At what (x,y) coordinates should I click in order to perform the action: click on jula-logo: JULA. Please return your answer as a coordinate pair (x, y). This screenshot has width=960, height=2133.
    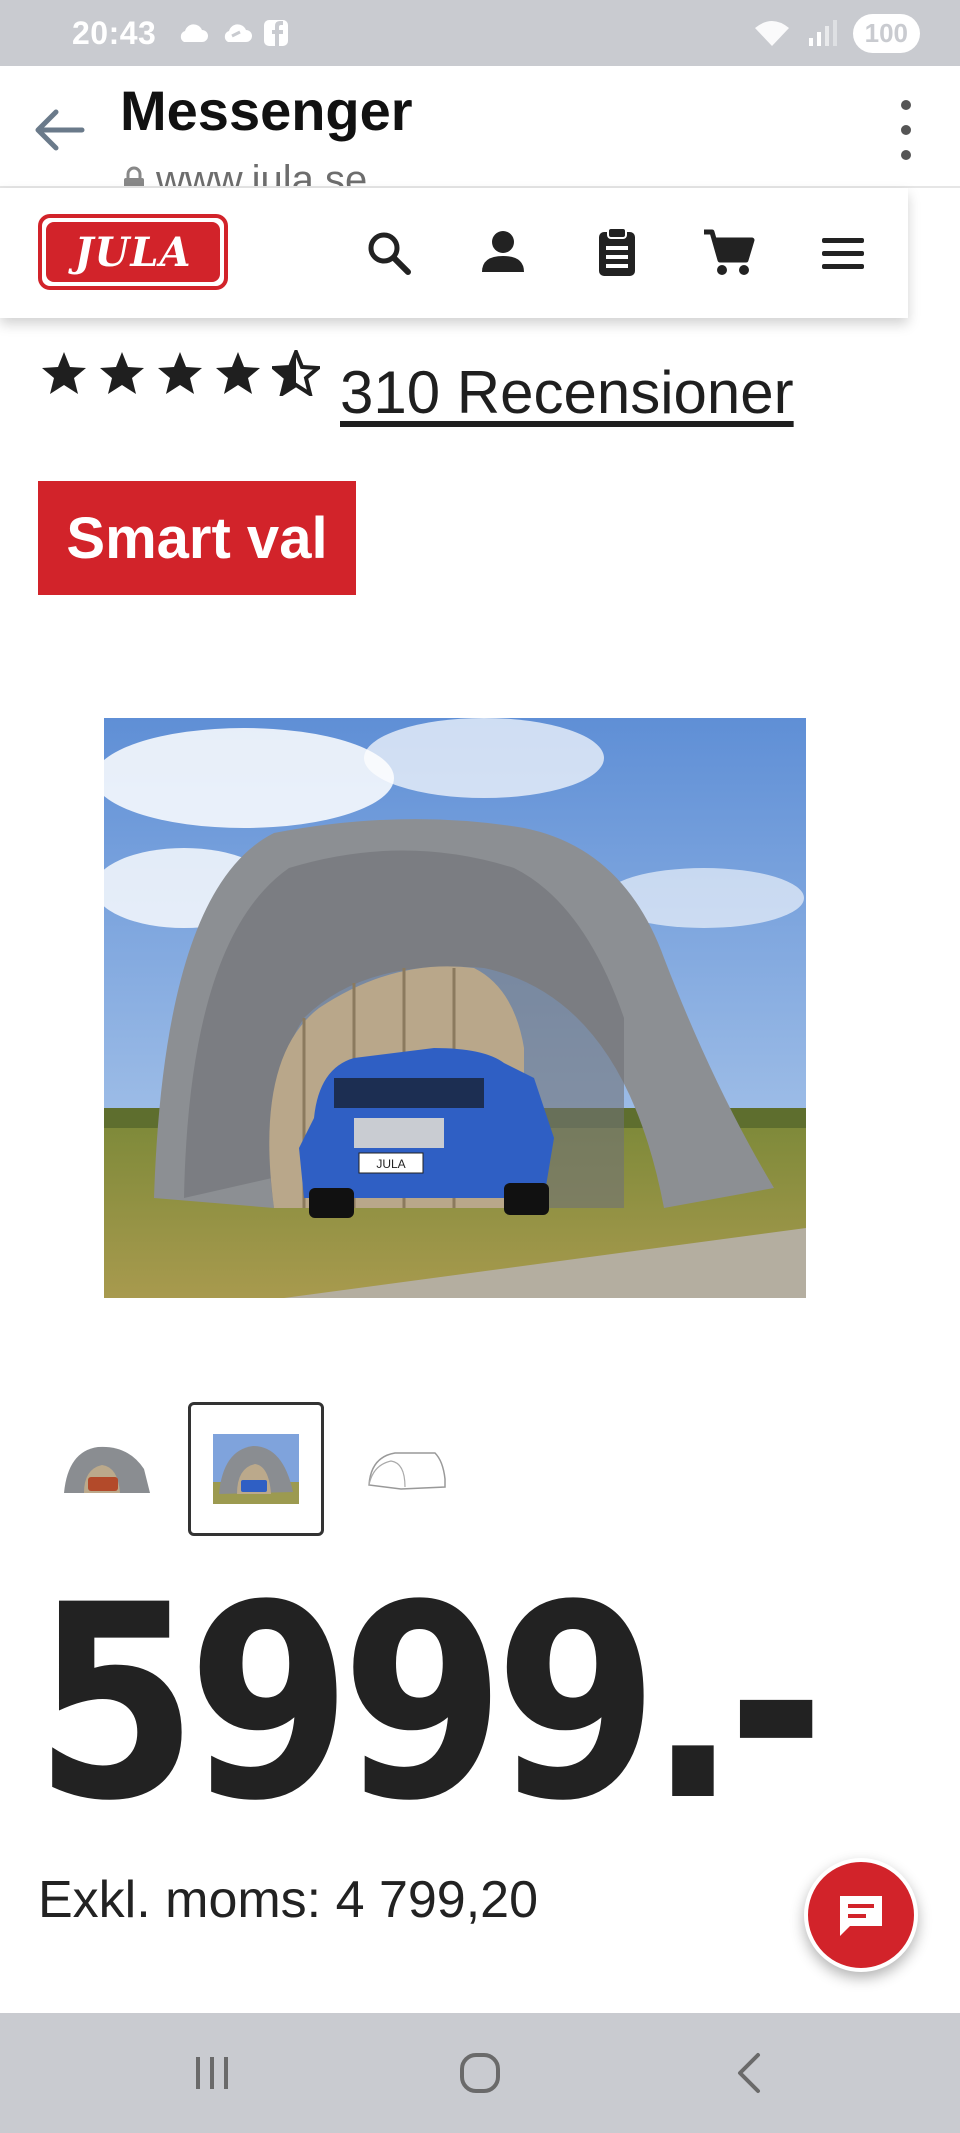
    Looking at the image, I should click on (133, 252).